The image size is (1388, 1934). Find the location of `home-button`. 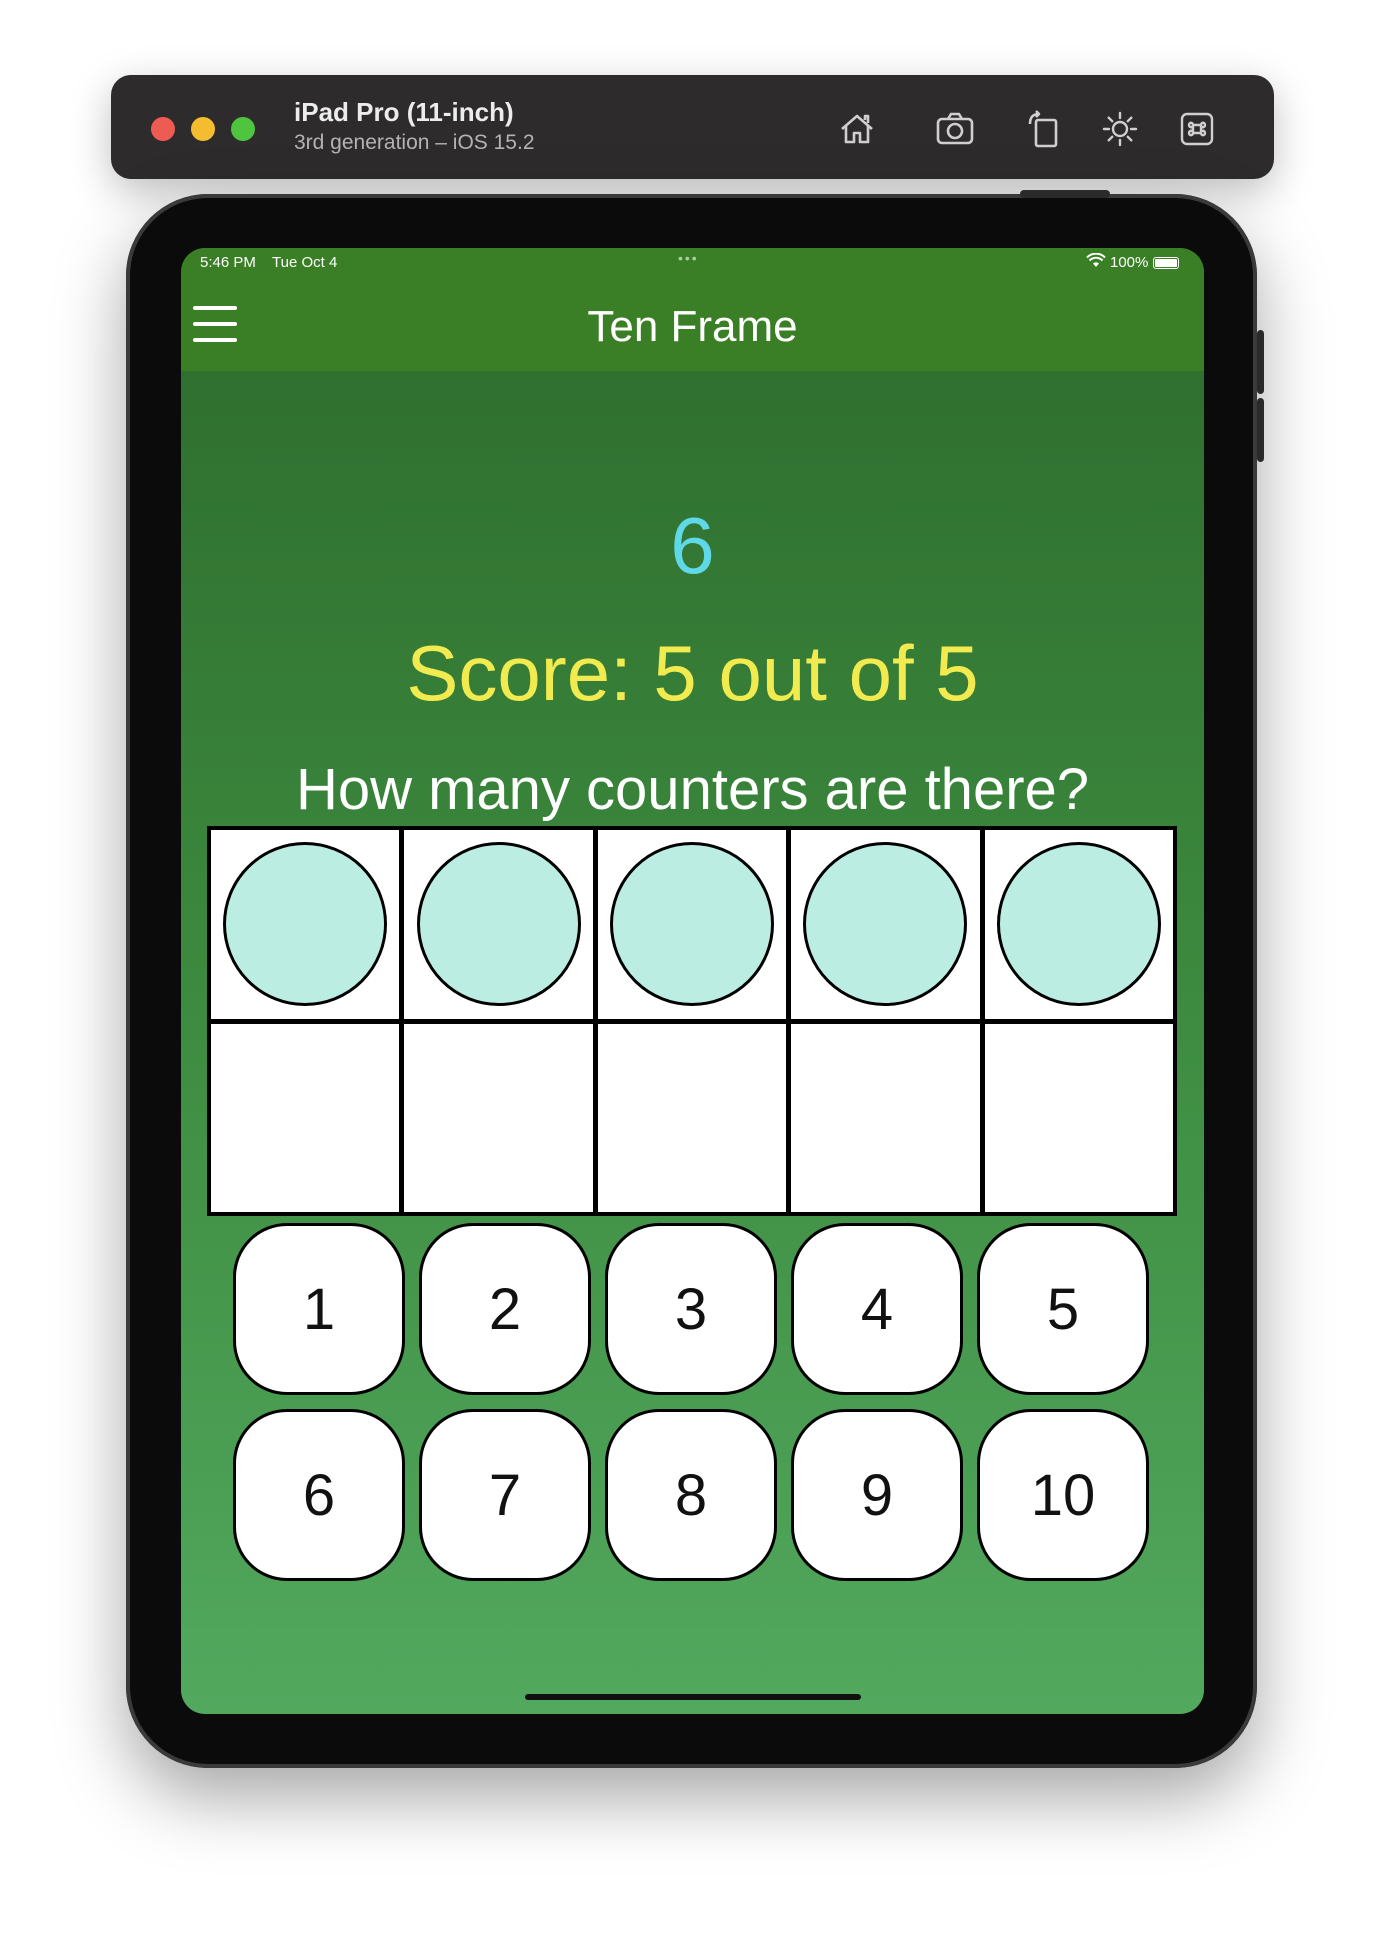

home-button is located at coordinates (857, 129).